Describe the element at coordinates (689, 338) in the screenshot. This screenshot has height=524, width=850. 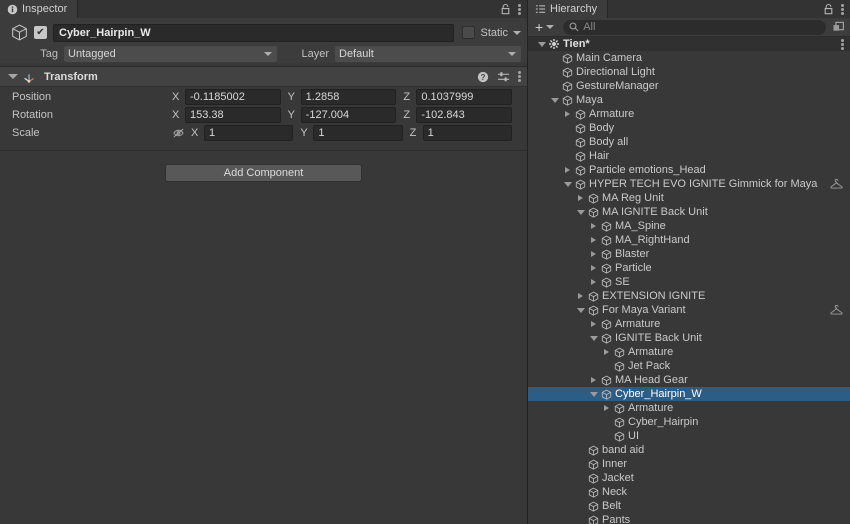
I see `hierarchy-row: IGNITE Back Unit` at that location.